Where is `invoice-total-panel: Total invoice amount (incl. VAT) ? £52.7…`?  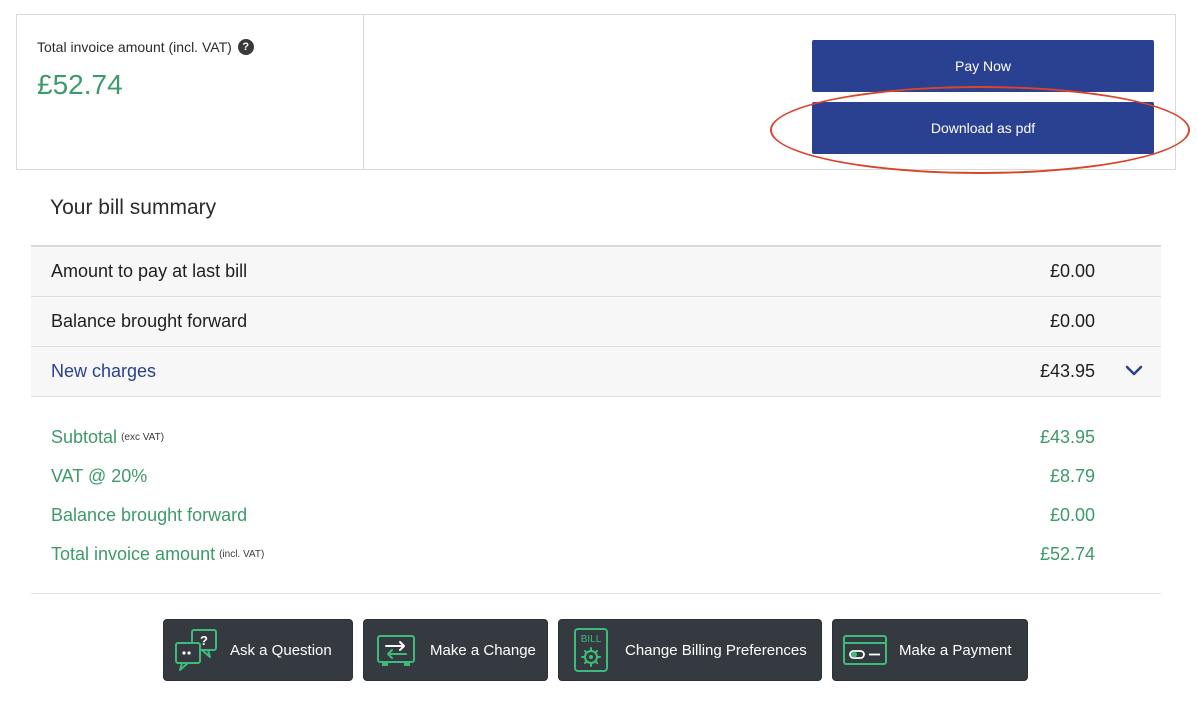 invoice-total-panel: Total invoice amount (incl. VAT) ? £52.7… is located at coordinates (190, 92).